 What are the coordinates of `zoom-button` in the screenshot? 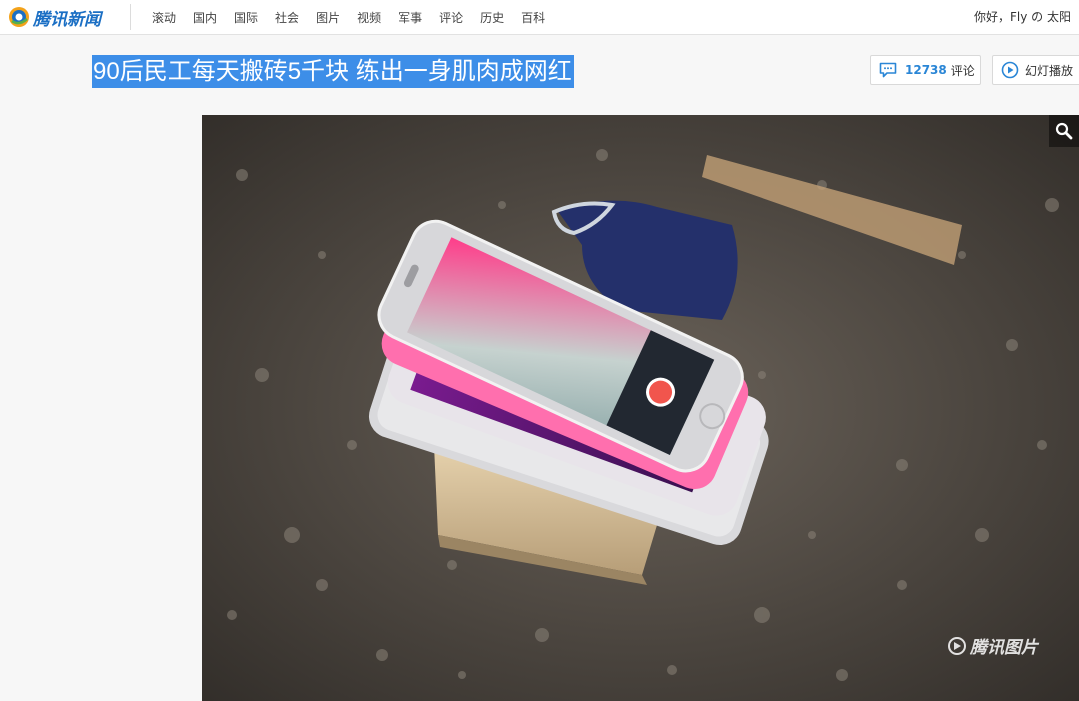 It's located at (1064, 131).